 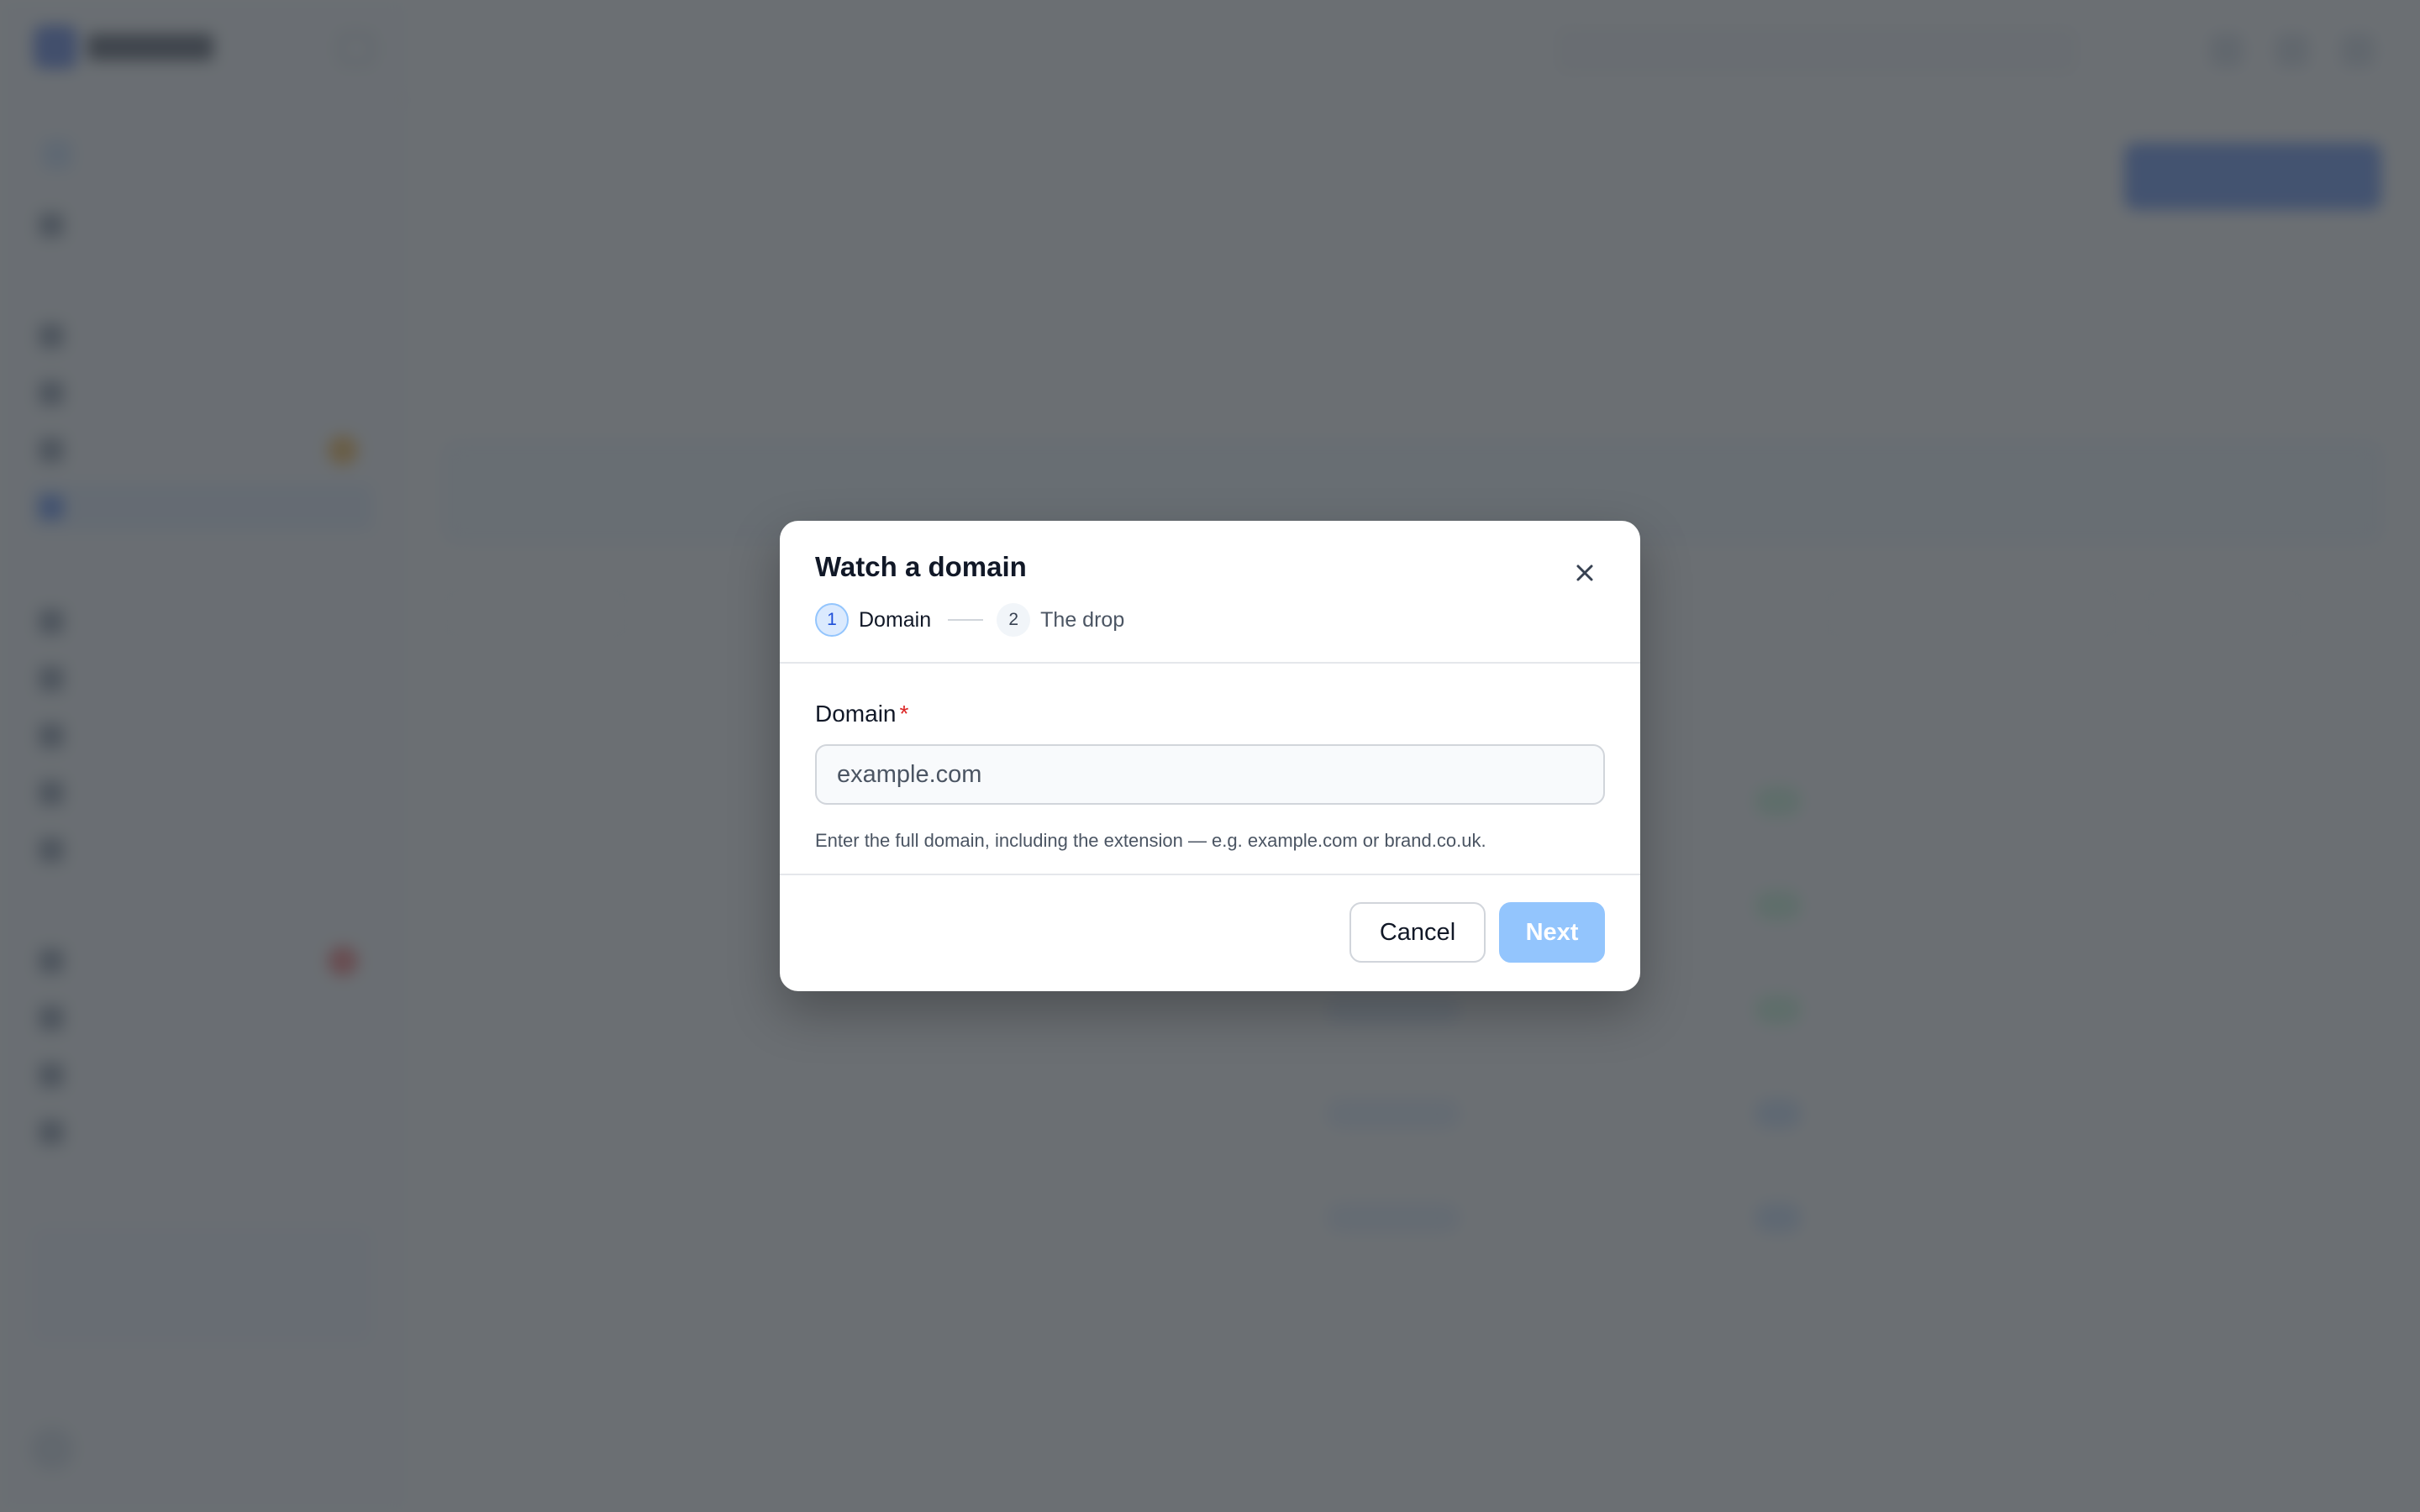 What do you see at coordinates (896, 619) in the screenshot?
I see `step-1-label: Domain` at bounding box center [896, 619].